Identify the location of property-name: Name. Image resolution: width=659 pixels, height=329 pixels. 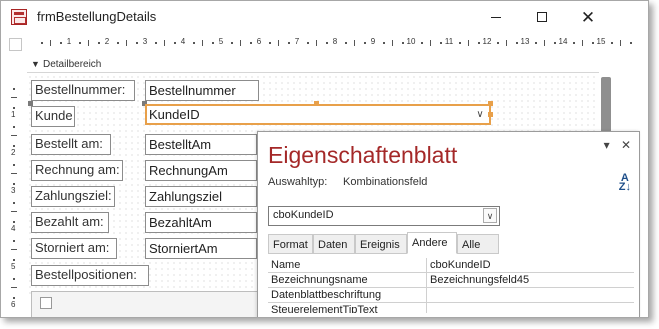
(286, 265).